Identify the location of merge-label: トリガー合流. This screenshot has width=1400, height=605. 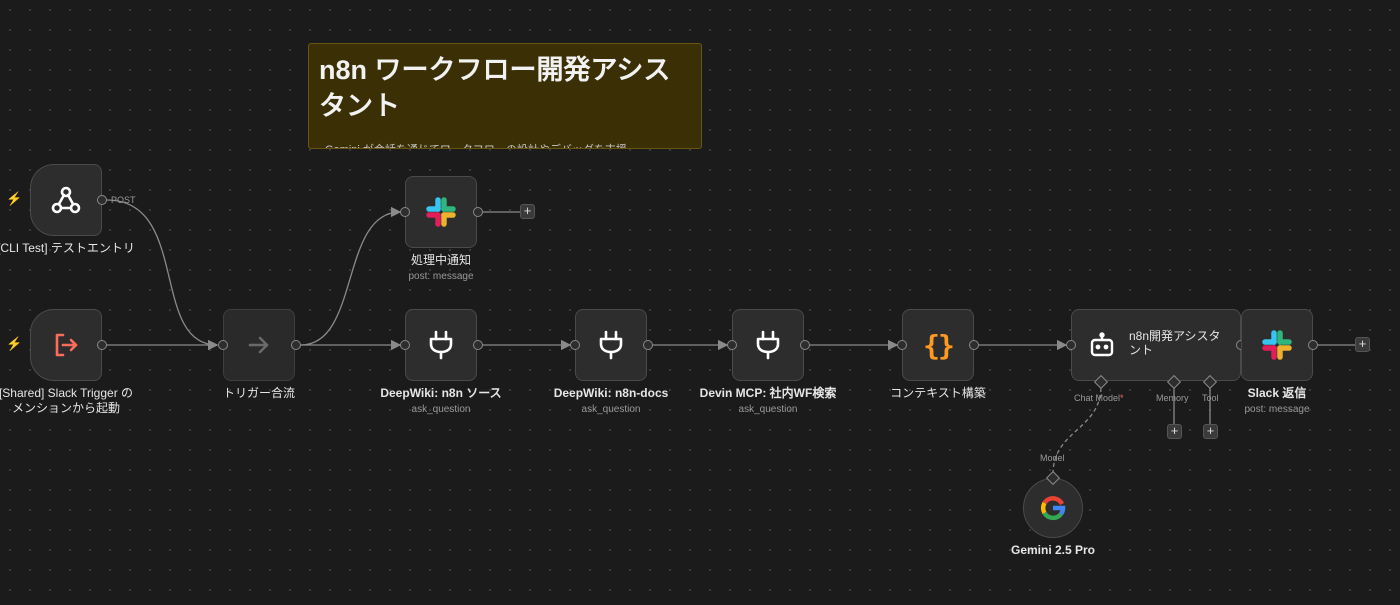
(259, 393).